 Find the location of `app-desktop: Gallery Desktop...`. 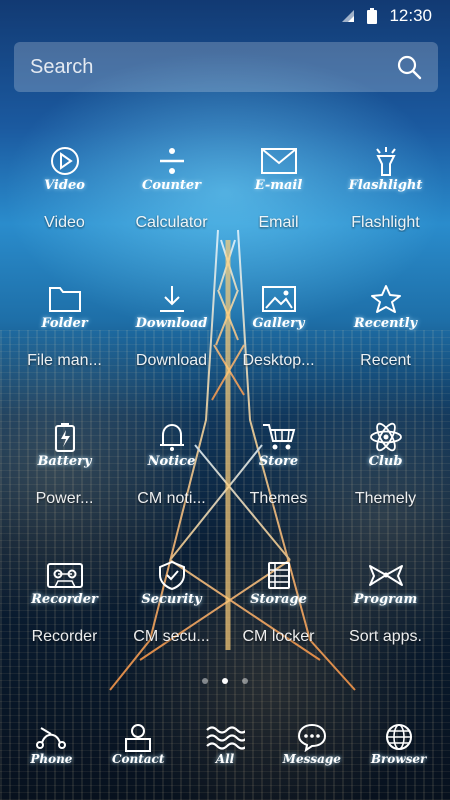

app-desktop: Gallery Desktop... is located at coordinates (278, 347).